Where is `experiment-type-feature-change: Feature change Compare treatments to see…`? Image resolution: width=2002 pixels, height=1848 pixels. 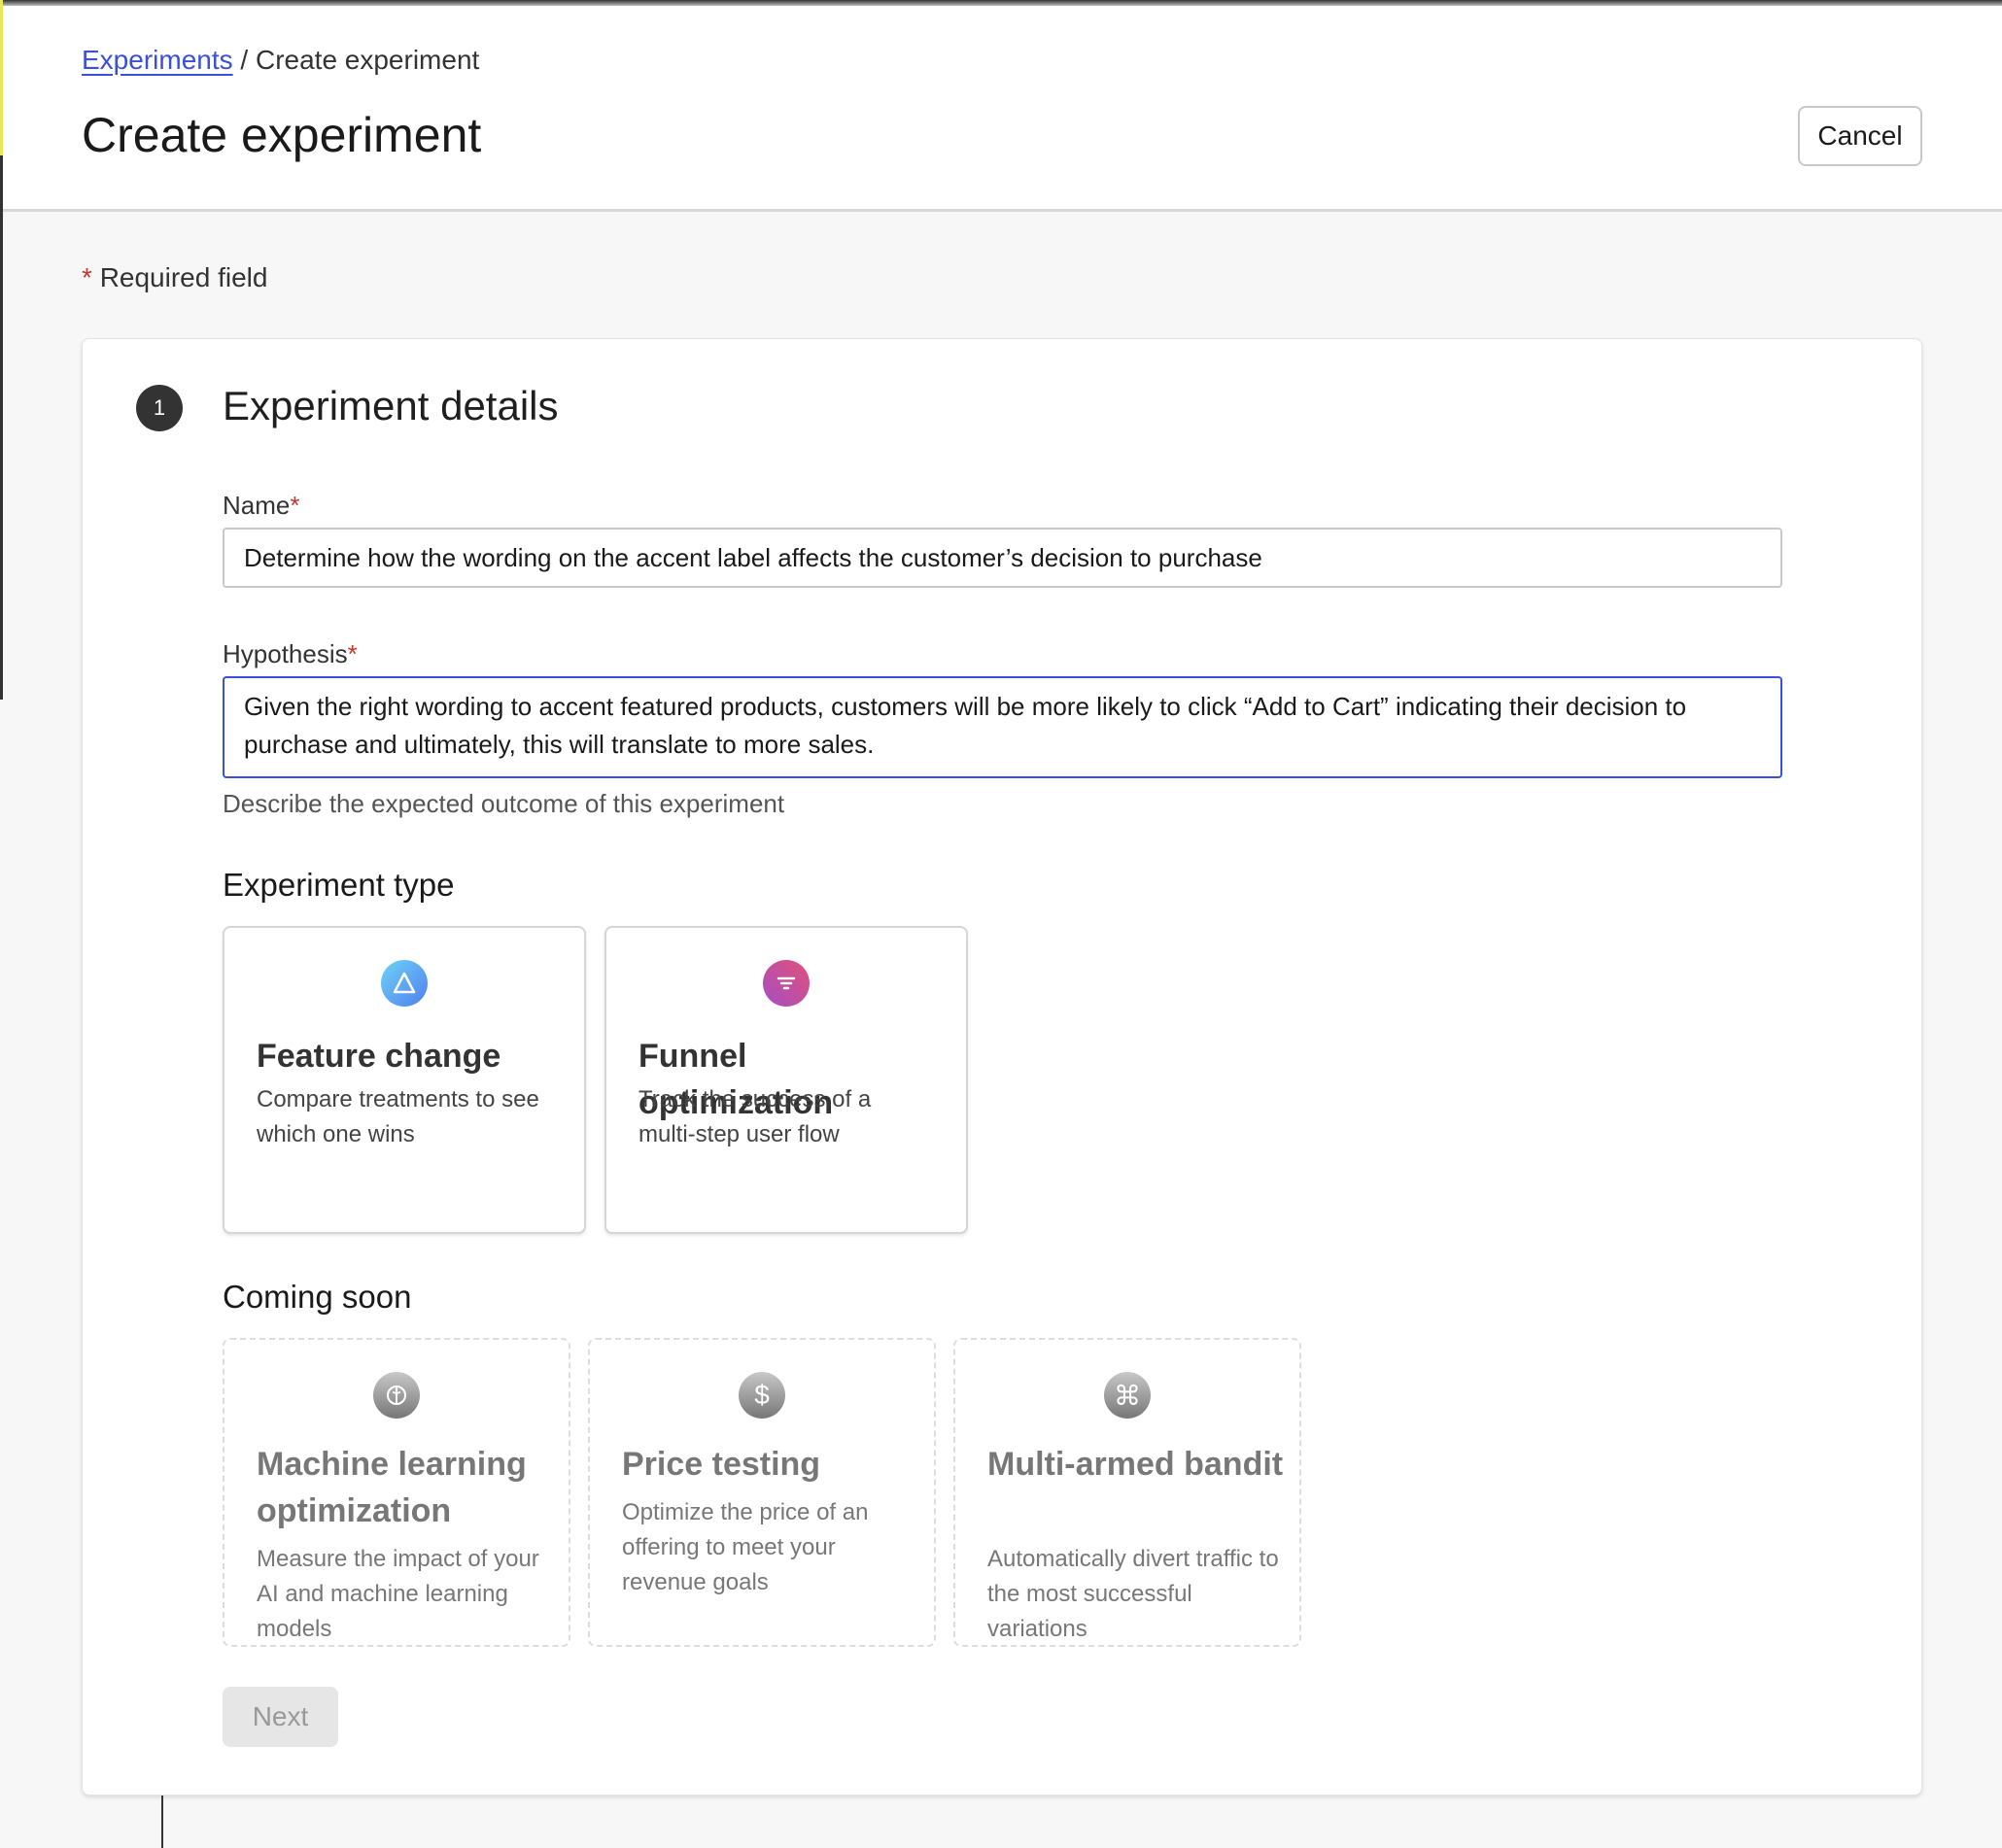 experiment-type-feature-change: Feature change Compare treatments to see… is located at coordinates (404, 1080).